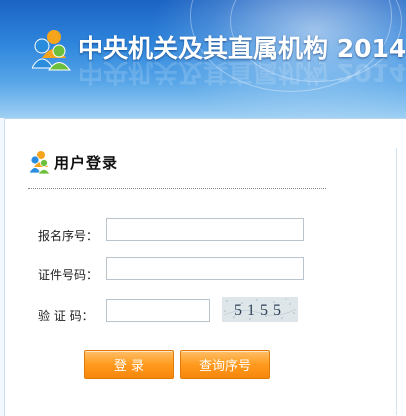  I want to click on banner-title-reflection: 中央机关及其直属机构 2014 年, so click(242, 72).